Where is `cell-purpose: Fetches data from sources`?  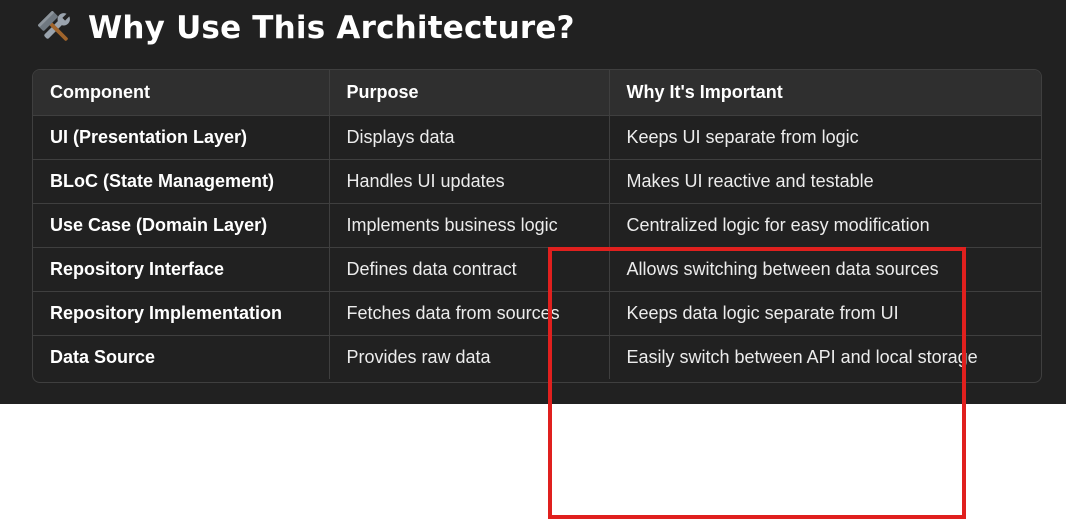
cell-purpose: Fetches data from sources is located at coordinates (468, 312).